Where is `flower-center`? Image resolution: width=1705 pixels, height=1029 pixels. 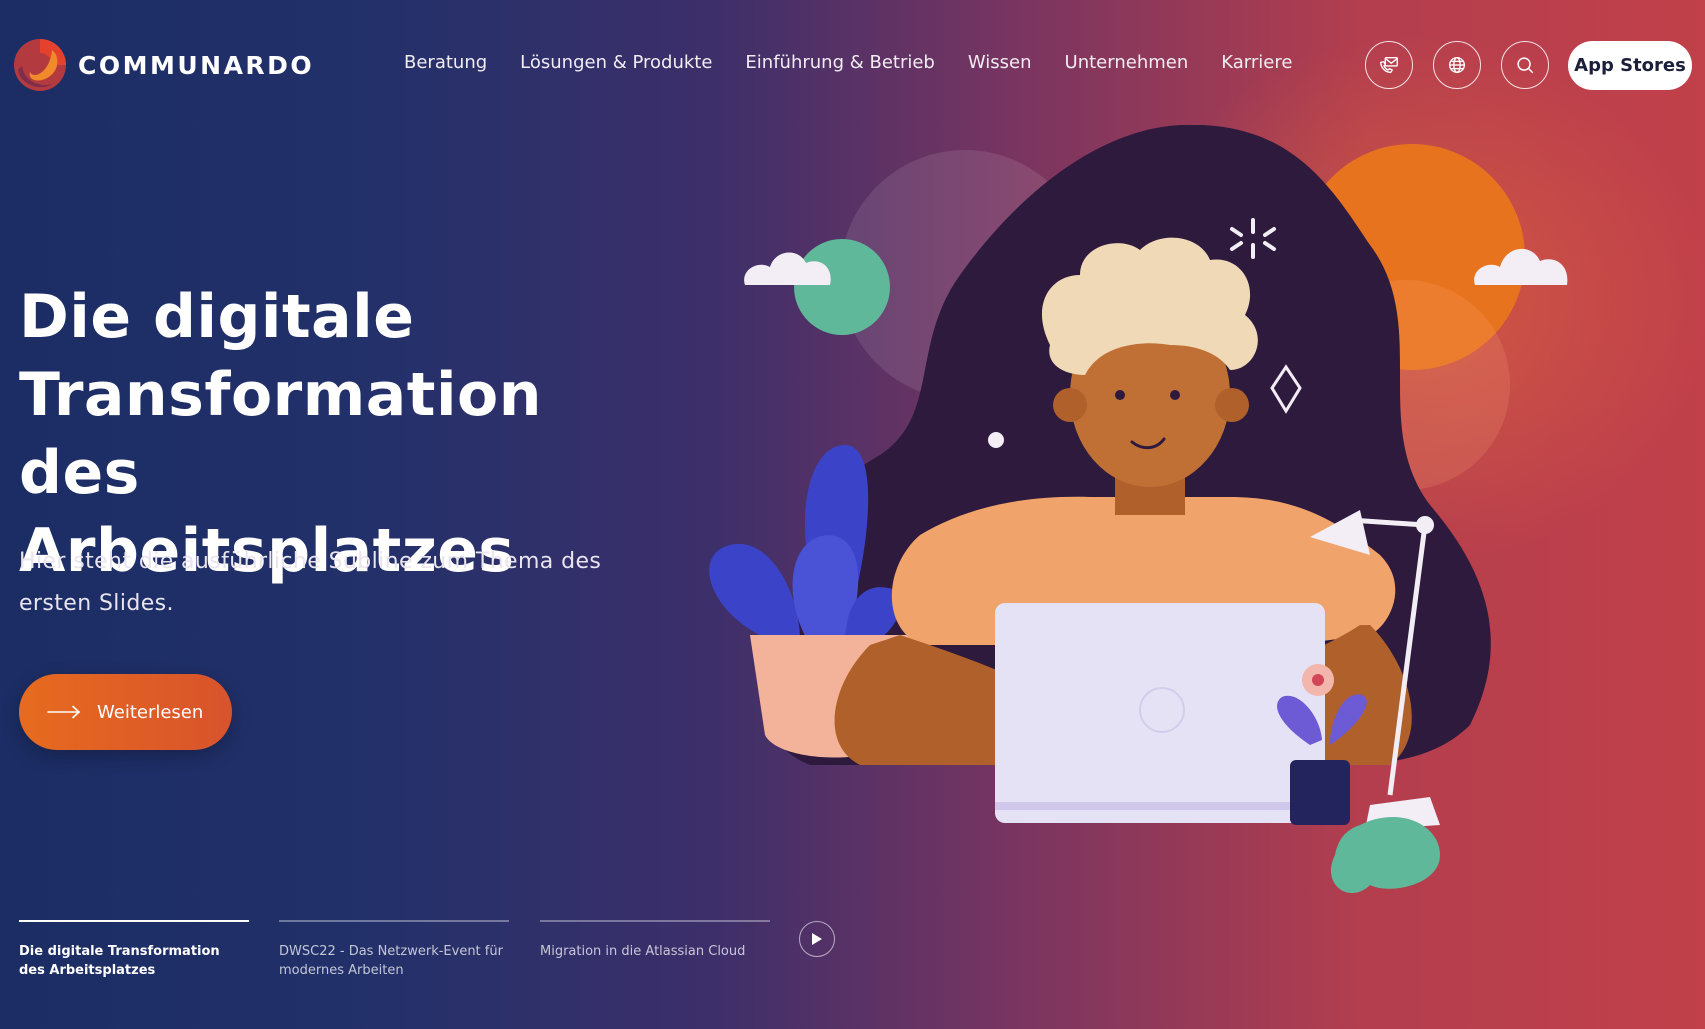 flower-center is located at coordinates (1318, 680).